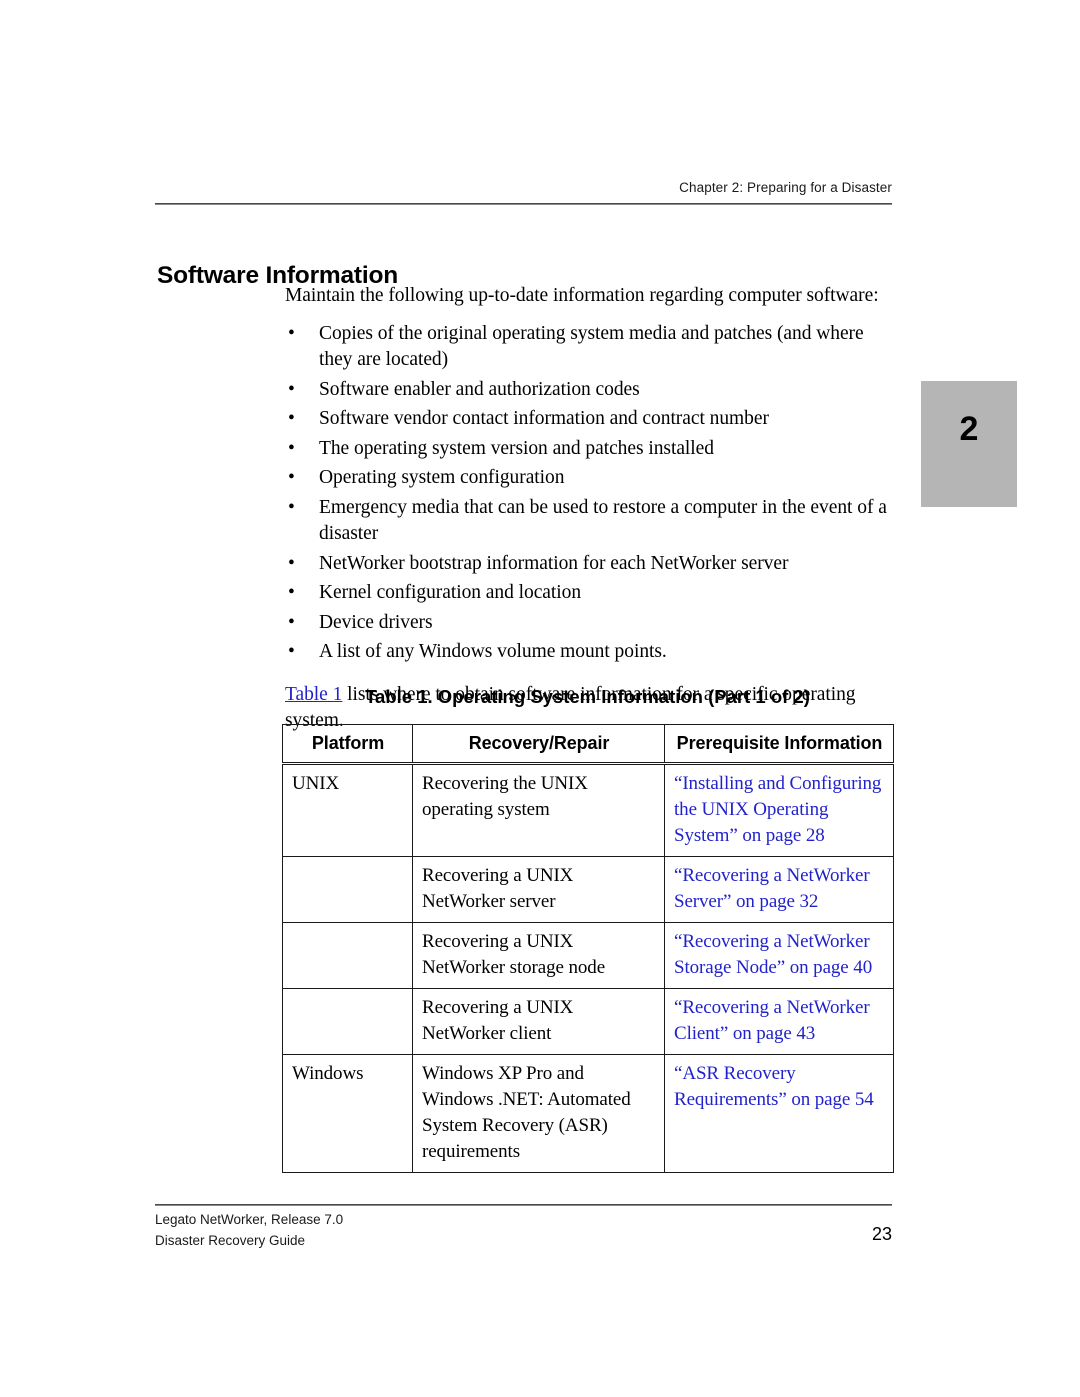 The width and height of the screenshot is (1080, 1397). Describe the element at coordinates (779, 744) in the screenshot. I see `column-header-prerequisite-information: Prerequisite Information` at that location.